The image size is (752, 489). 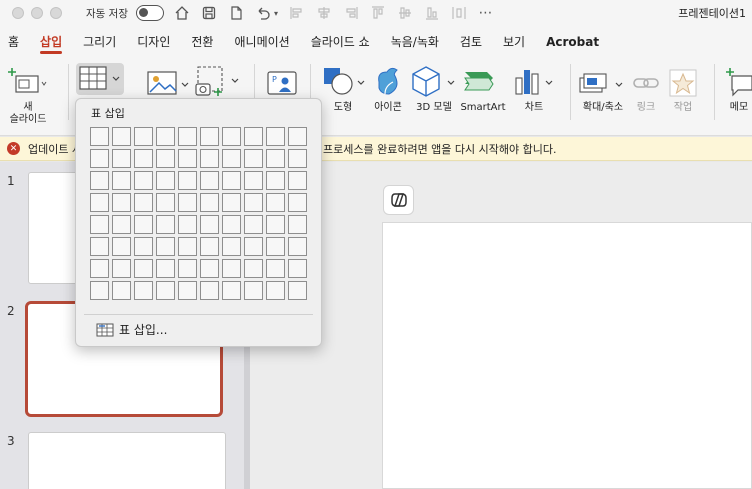 What do you see at coordinates (343, 89) in the screenshot?
I see `shapes-button: 도형` at bounding box center [343, 89].